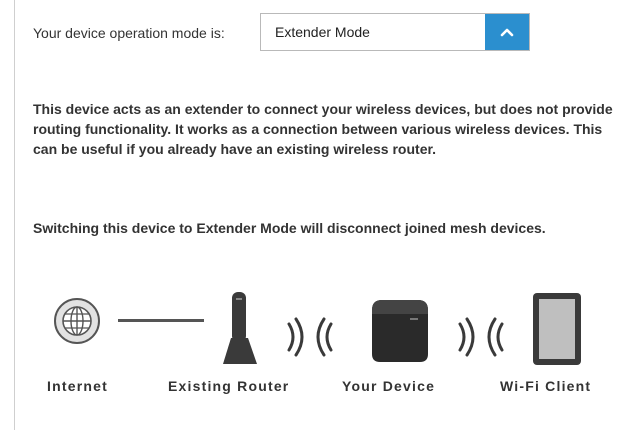 The width and height of the screenshot is (625, 430). What do you see at coordinates (129, 33) in the screenshot?
I see `mode-label: Your device operation mode is:` at bounding box center [129, 33].